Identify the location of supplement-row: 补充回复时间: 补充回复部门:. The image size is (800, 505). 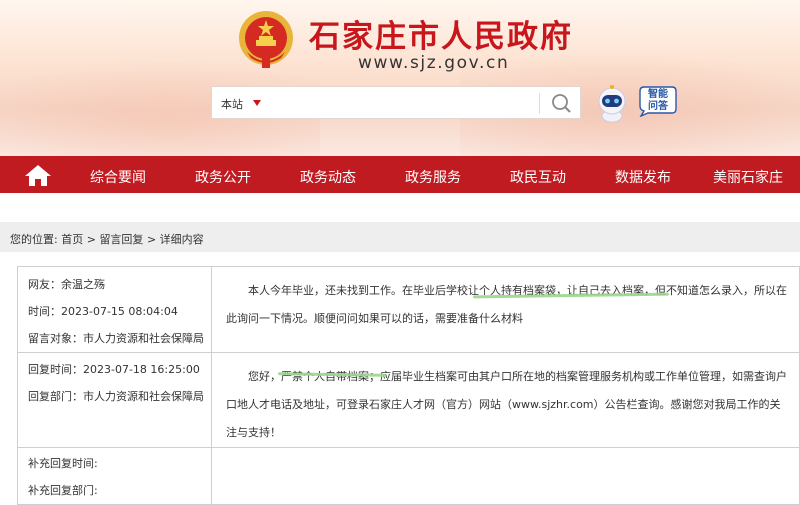
(408, 476).